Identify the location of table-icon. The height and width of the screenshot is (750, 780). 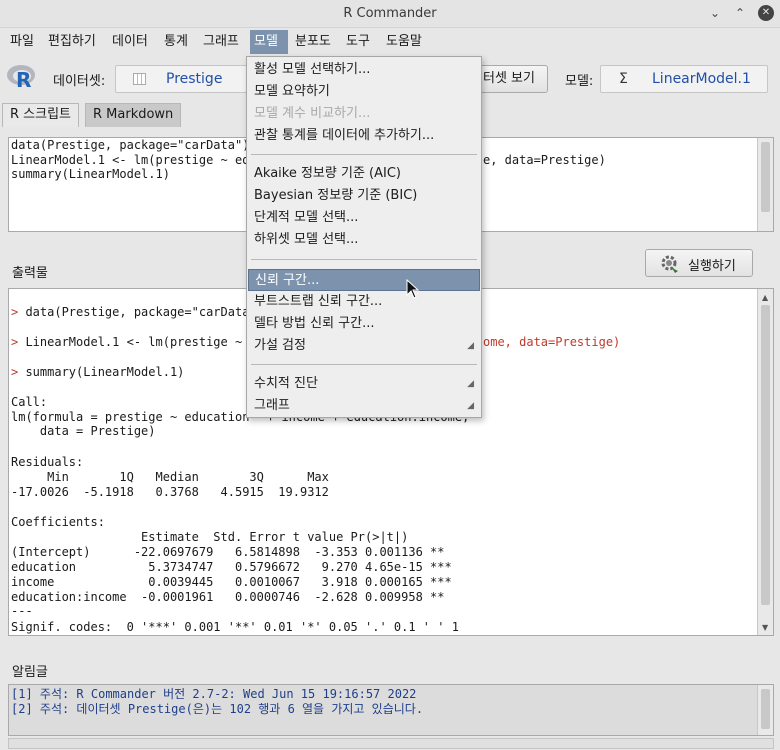
(139, 79).